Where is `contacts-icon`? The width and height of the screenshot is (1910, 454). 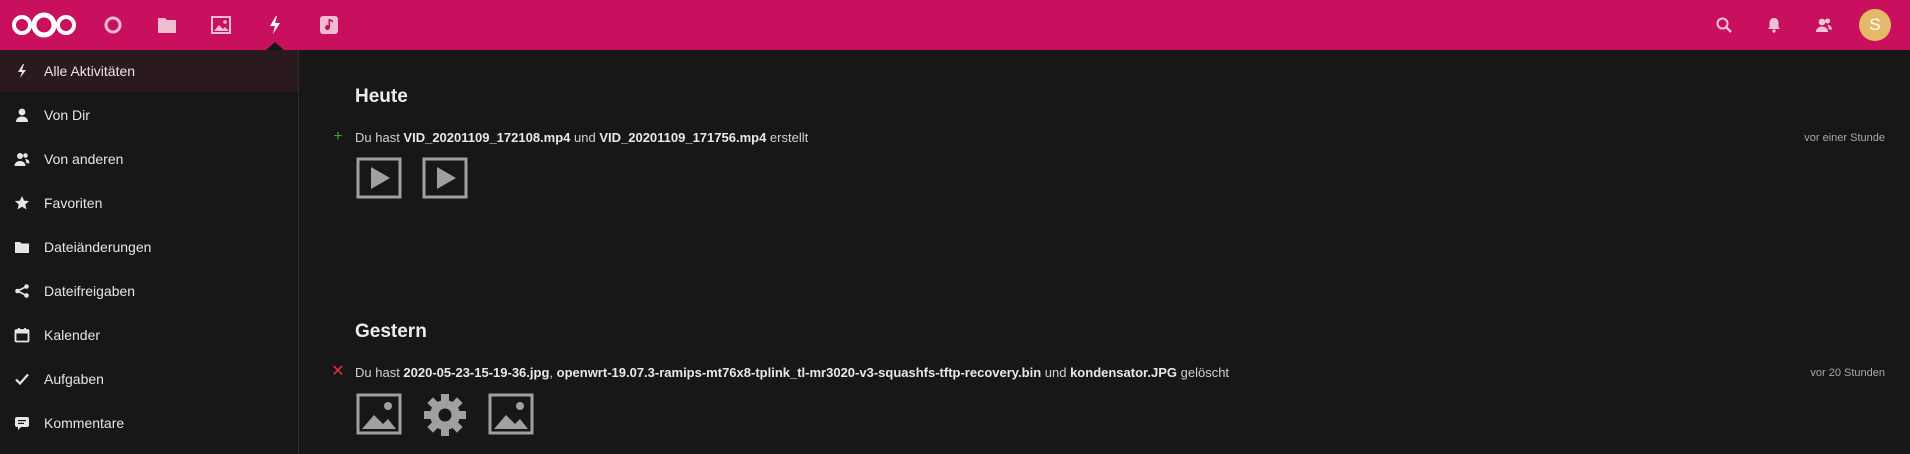
contacts-icon is located at coordinates (1824, 25).